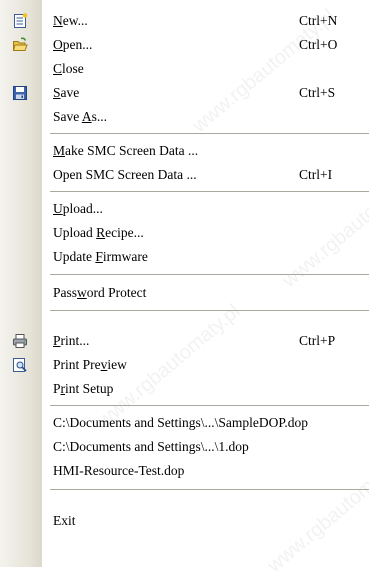 This screenshot has height=578, width=369. I want to click on menu-item-label: Print Preview, so click(90, 364).